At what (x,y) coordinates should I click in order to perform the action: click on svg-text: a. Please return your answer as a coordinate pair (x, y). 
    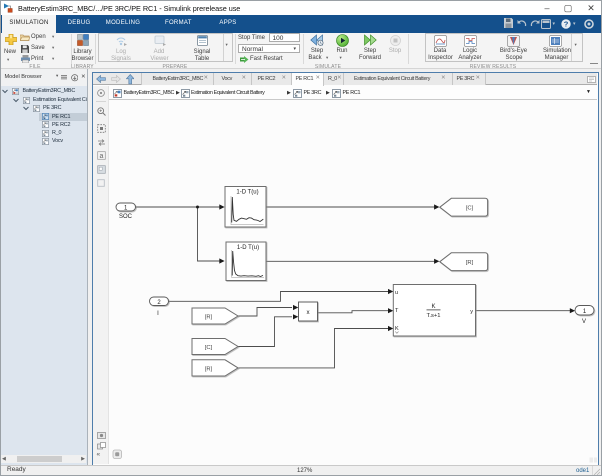
    Looking at the image, I should click on (101, 156).